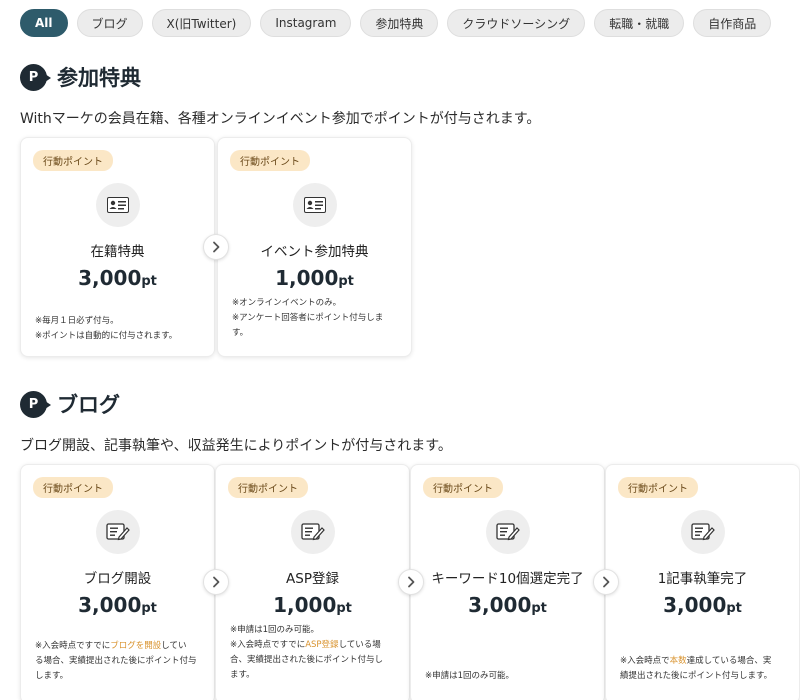  I want to click on note-text: している場, so click(359, 645).